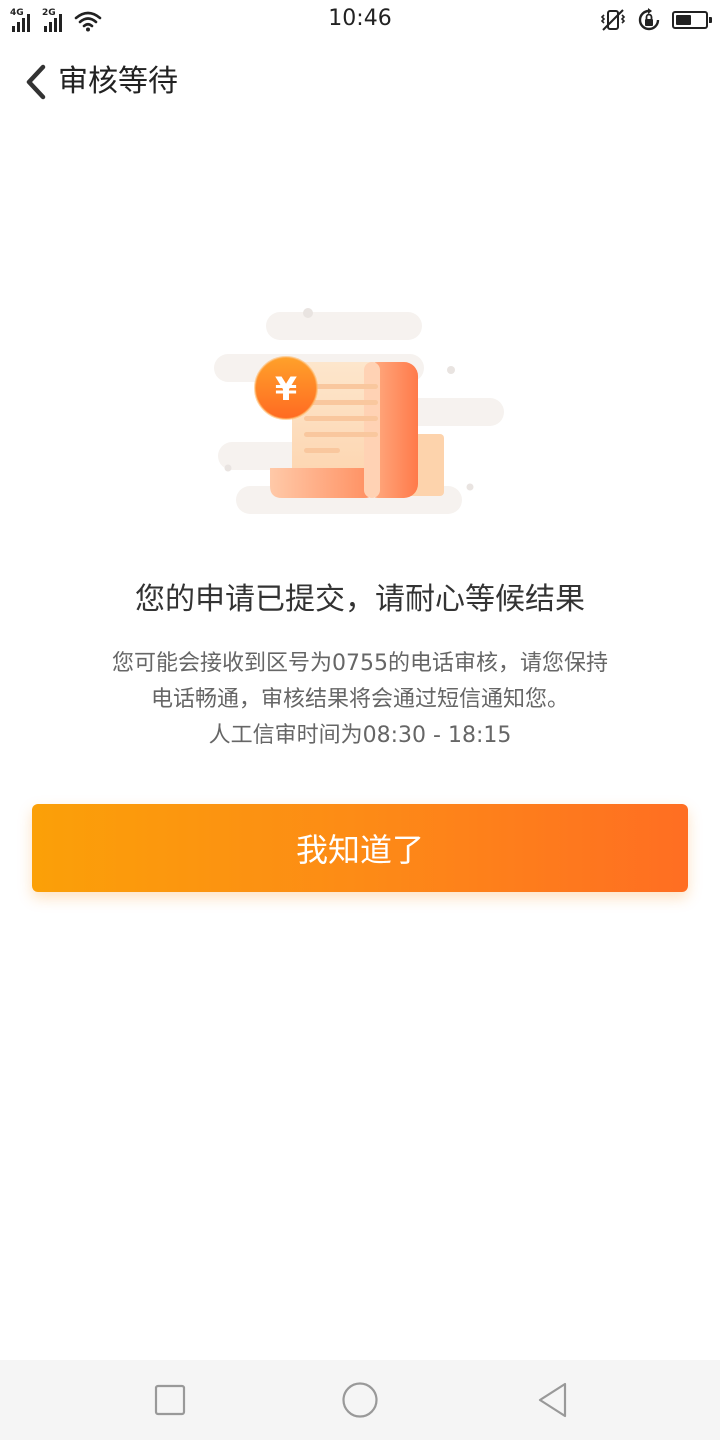 The height and width of the screenshot is (1440, 720). I want to click on status-right, so click(656, 20).